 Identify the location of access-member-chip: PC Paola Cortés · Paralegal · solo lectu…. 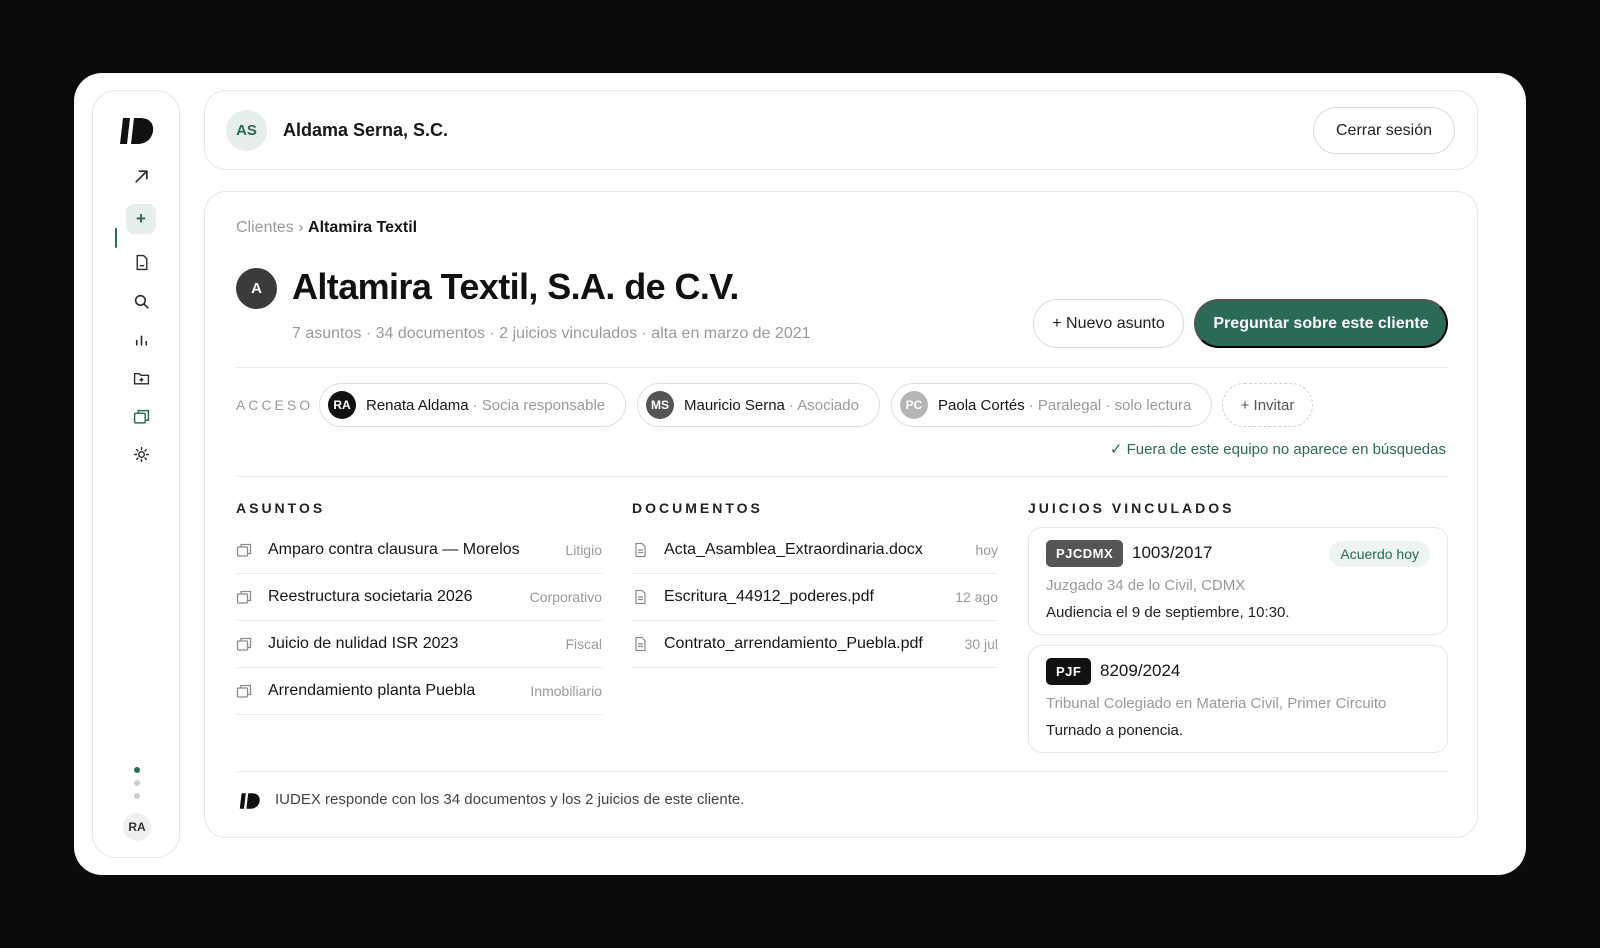
(1051, 405).